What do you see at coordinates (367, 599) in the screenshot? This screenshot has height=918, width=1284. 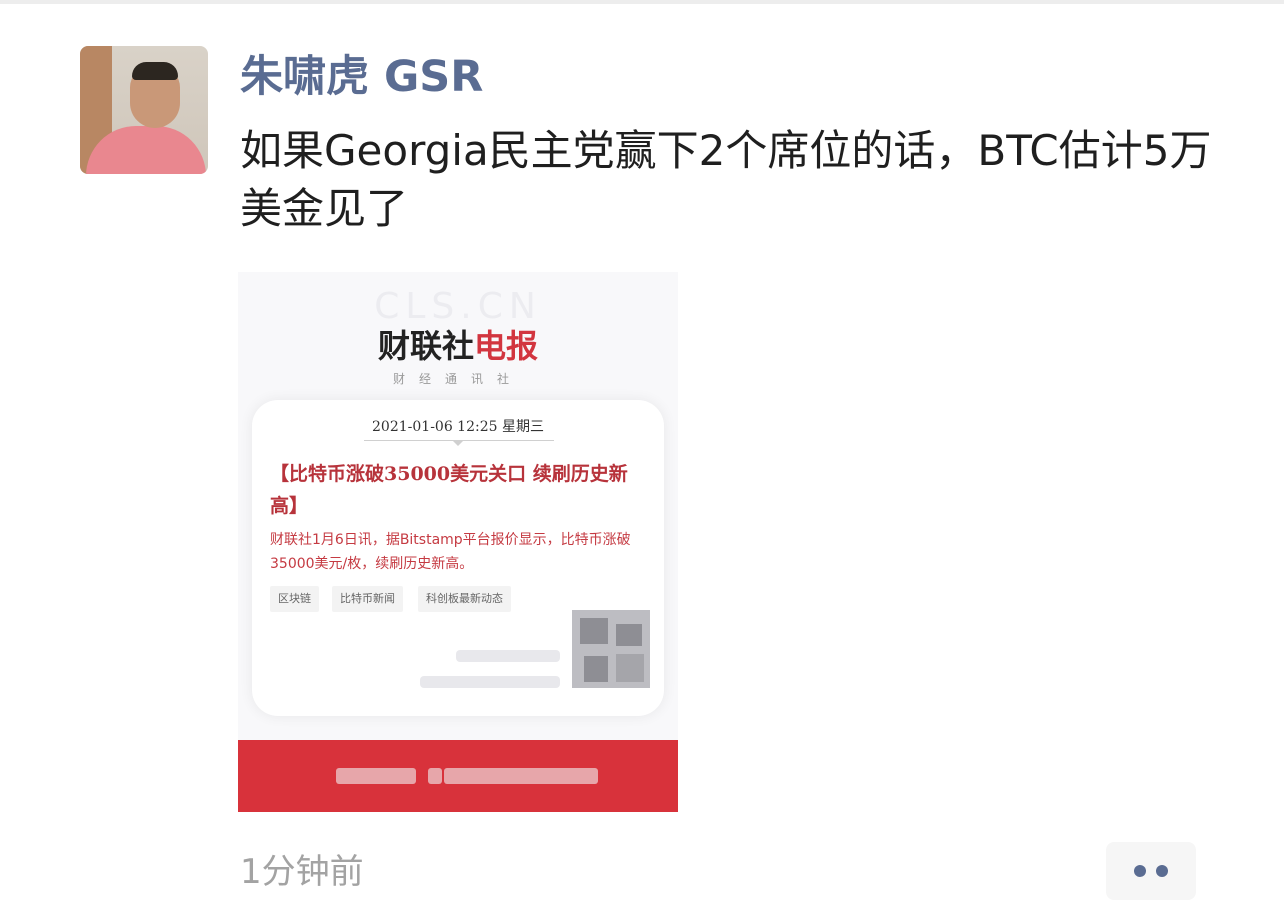 I see `news-tag: 比特币新闻` at bounding box center [367, 599].